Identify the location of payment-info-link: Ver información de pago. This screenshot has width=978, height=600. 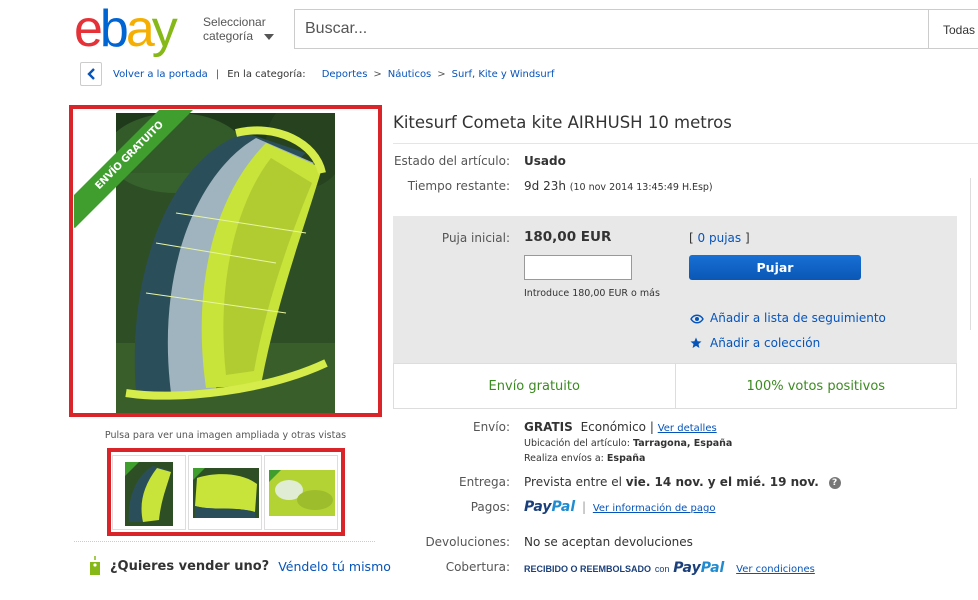
(654, 508).